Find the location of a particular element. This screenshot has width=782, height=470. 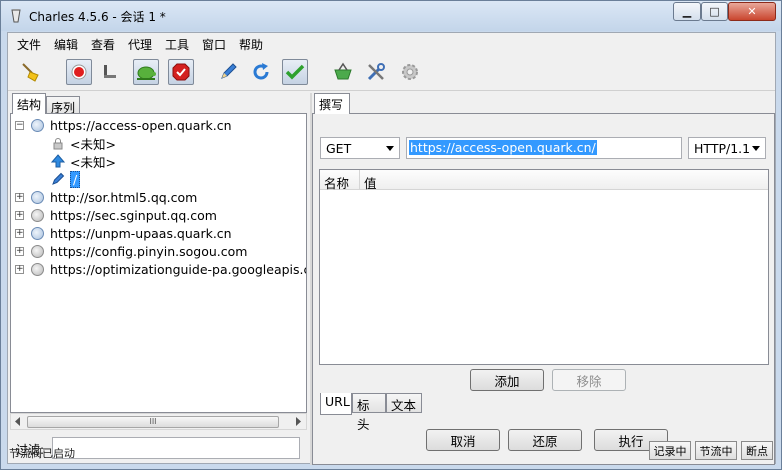

minimize-button: ▁ is located at coordinates (687, 11).